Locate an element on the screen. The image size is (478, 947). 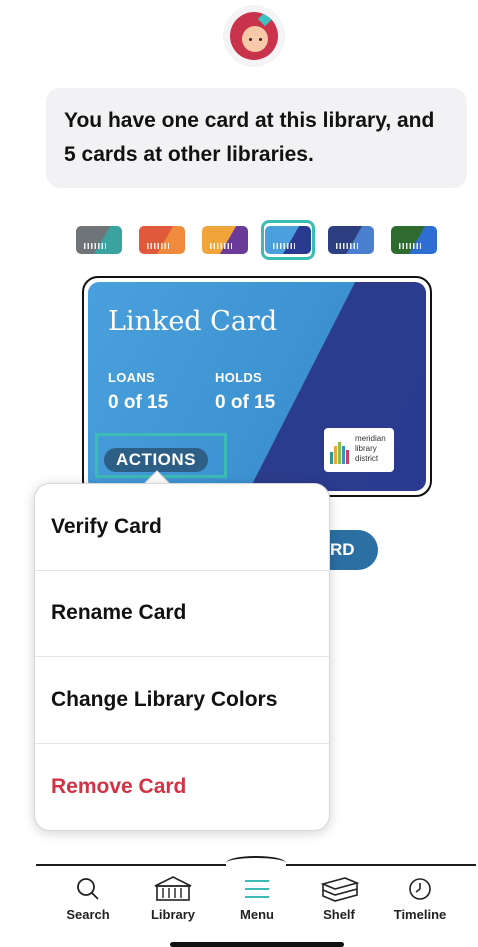
logo-text-line2: library is located at coordinates (366, 448).